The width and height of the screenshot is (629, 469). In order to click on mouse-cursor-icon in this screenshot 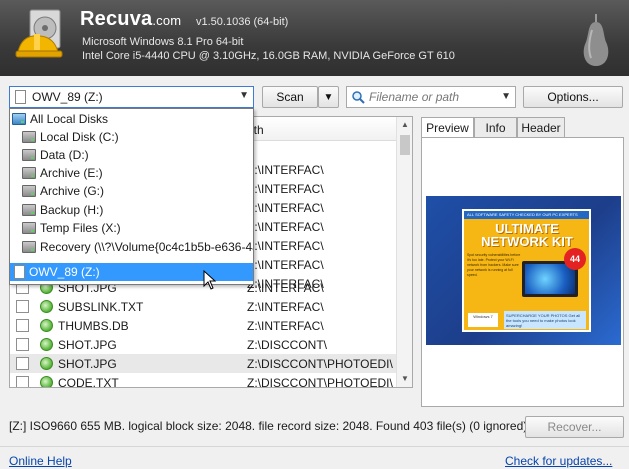, I will do `click(210, 280)`.